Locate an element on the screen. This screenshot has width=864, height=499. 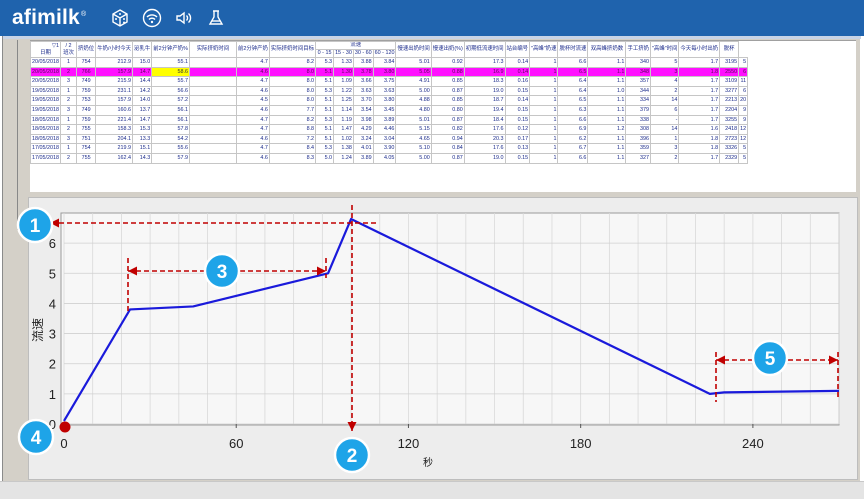
badge-number: 3 is located at coordinates (222, 272).